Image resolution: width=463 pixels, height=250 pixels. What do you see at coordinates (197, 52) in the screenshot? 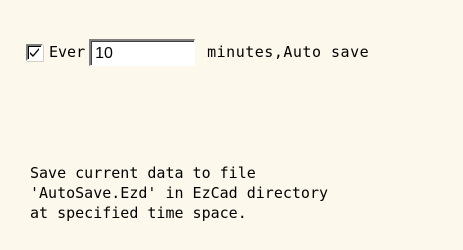
I see `autosave-row: Ever 10 minutes,Auto save` at bounding box center [197, 52].